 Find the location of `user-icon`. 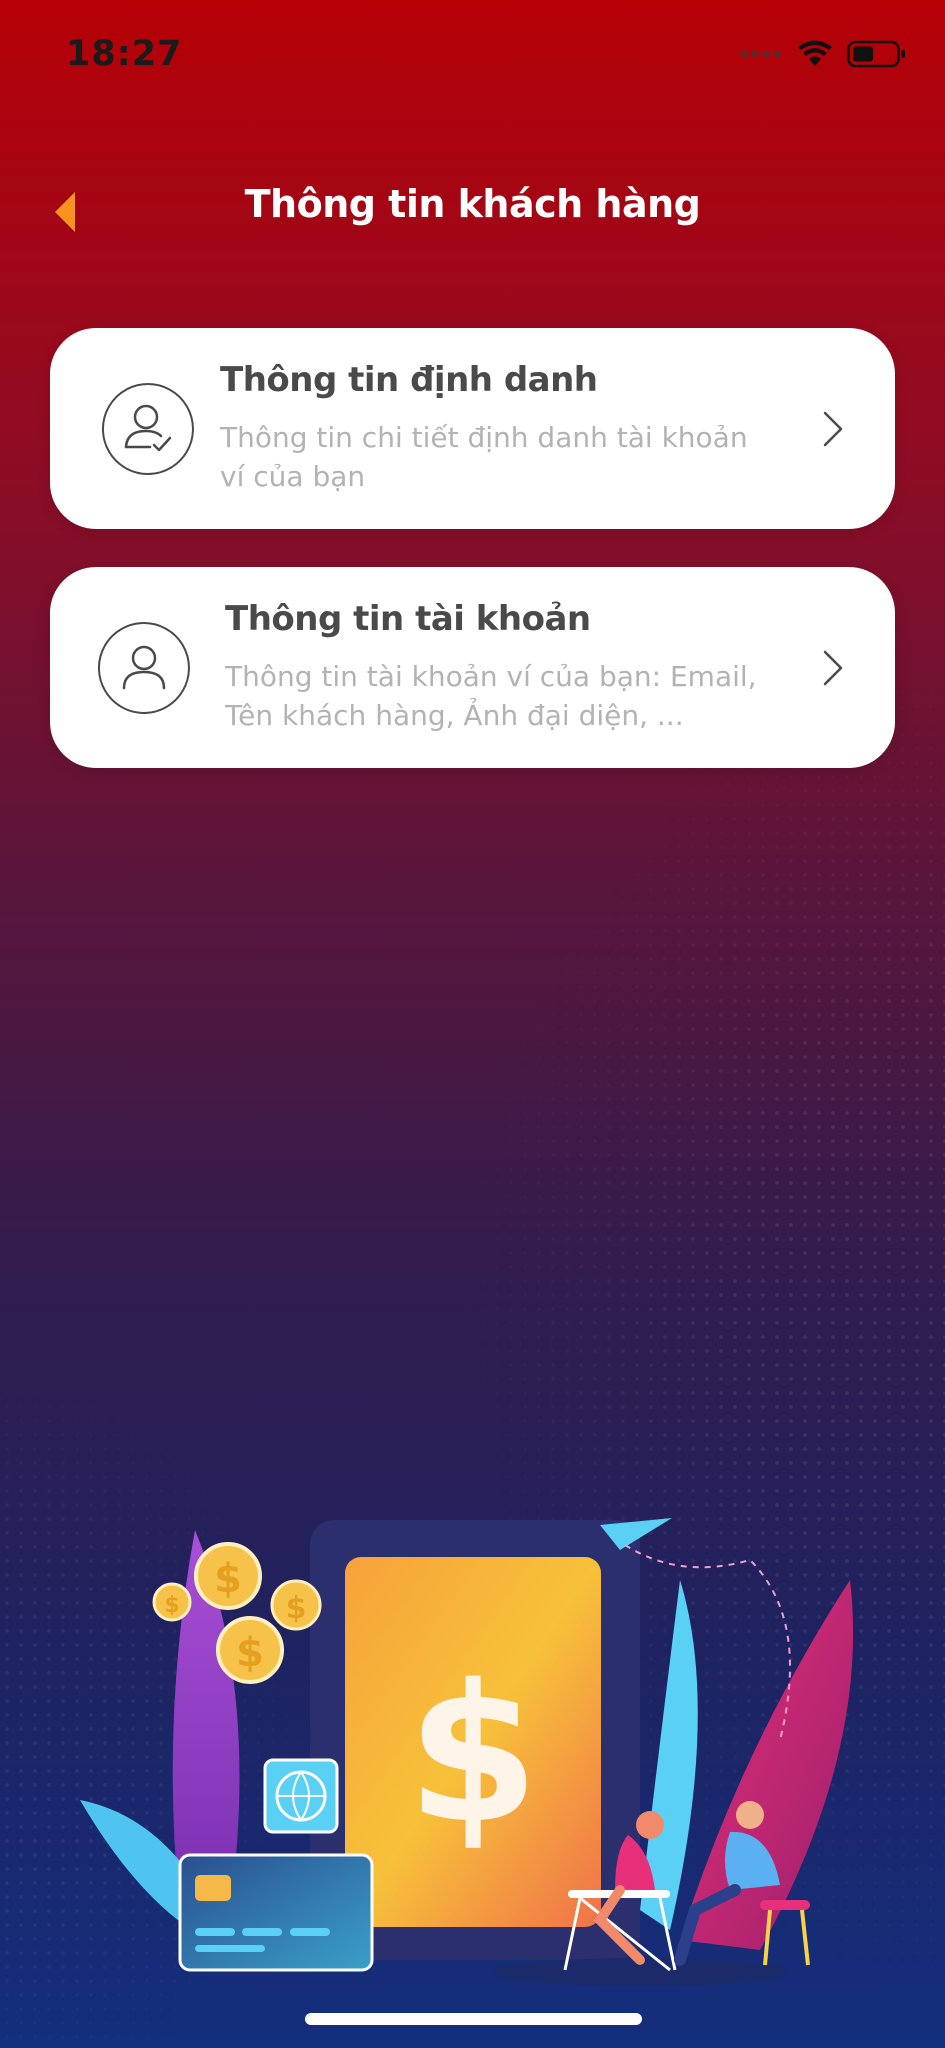

user-icon is located at coordinates (143, 667).